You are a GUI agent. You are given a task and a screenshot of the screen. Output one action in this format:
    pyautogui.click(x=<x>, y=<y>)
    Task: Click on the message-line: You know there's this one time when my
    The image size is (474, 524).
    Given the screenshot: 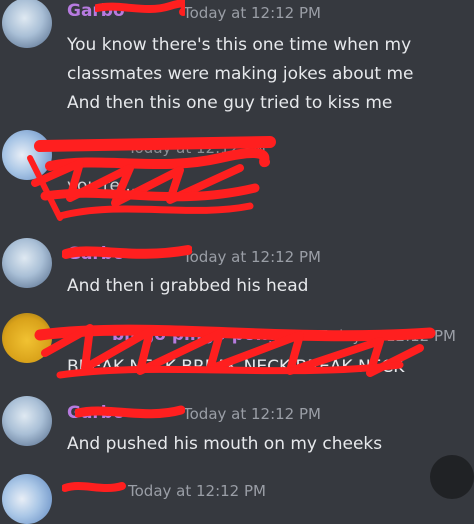 What is the action you would take?
    pyautogui.click(x=239, y=45)
    